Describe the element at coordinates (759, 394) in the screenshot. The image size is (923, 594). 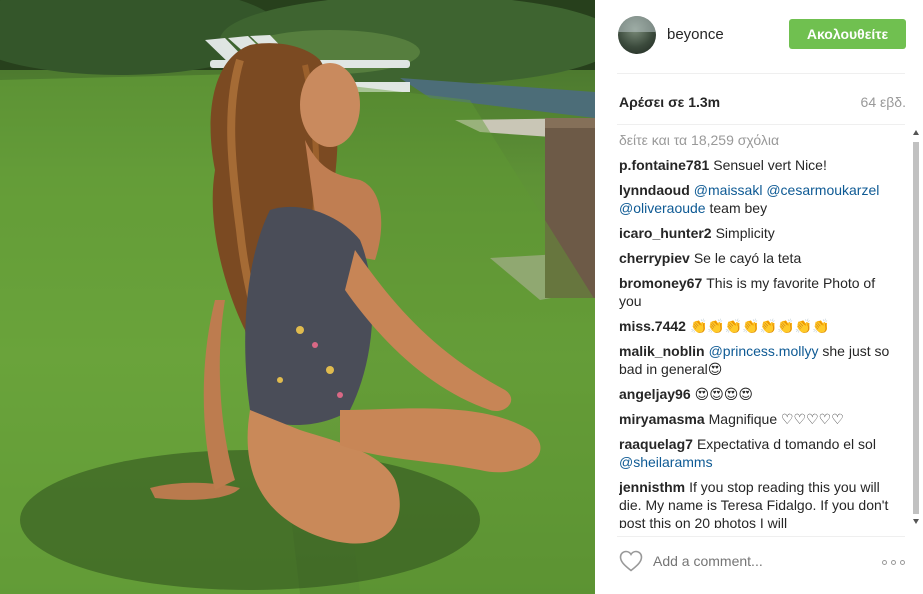
I see `comment-item: angeljay96 😍😍😍😍` at that location.